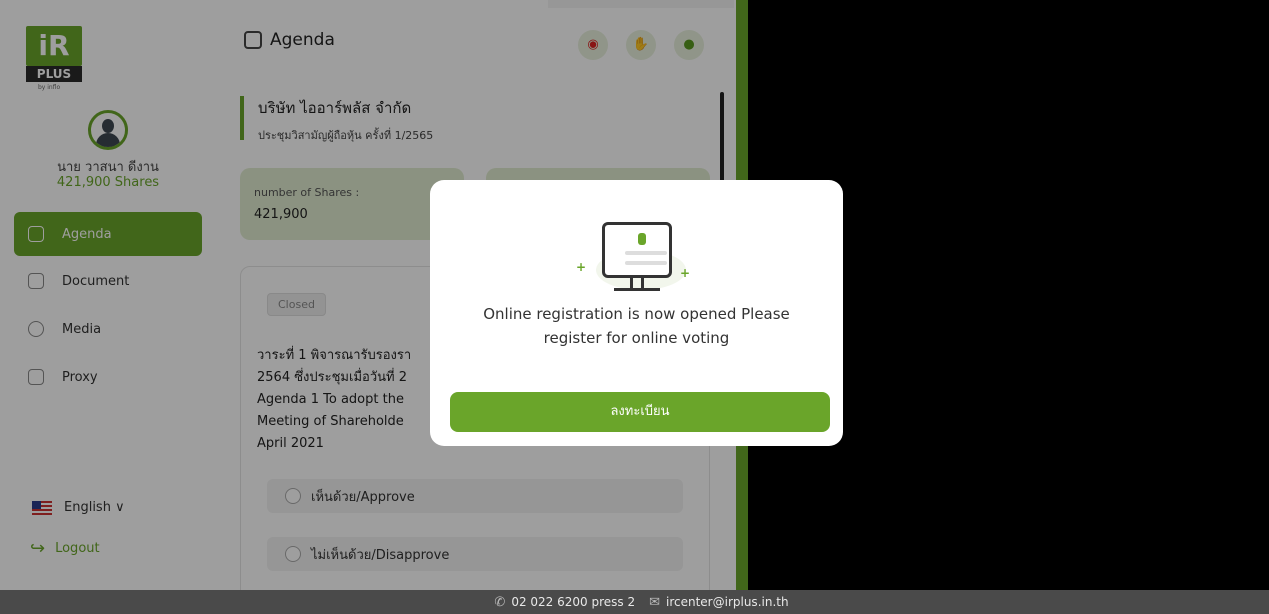 This screenshot has height=614, width=1269. I want to click on monitor-illustration, so click(641, 261).